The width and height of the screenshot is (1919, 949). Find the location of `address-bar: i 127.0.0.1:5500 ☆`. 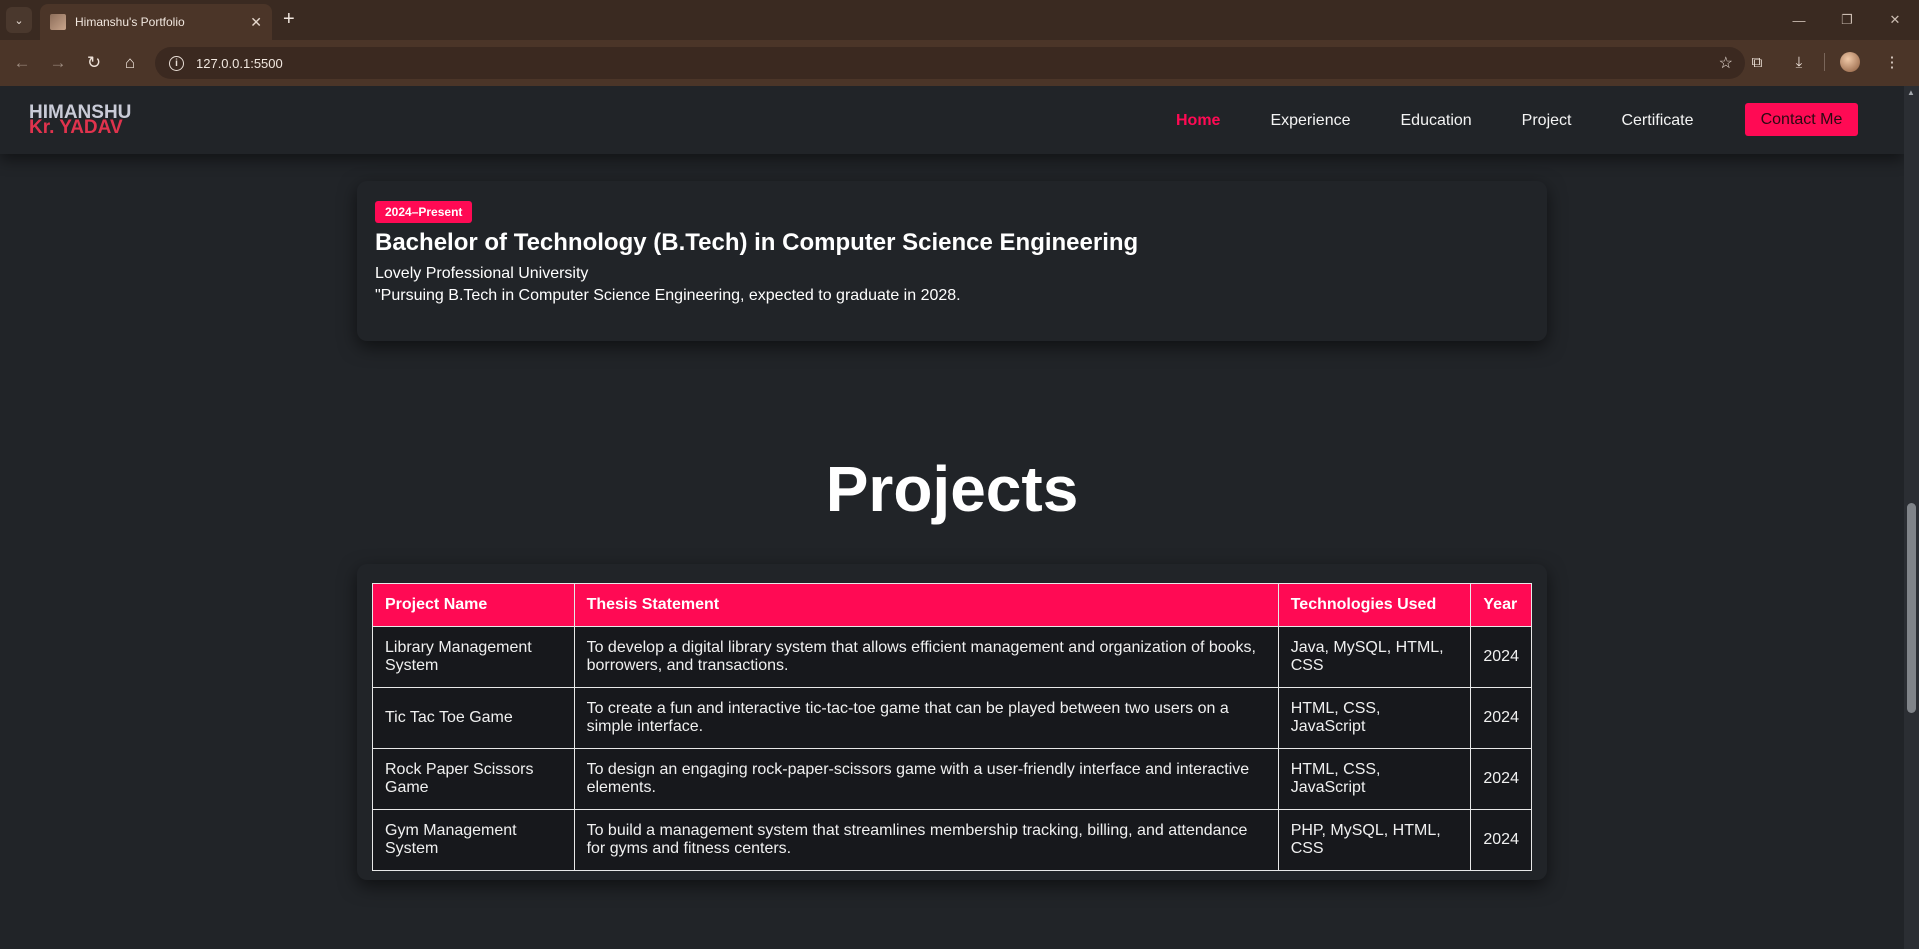

address-bar: i 127.0.0.1:5500 ☆ is located at coordinates (950, 63).